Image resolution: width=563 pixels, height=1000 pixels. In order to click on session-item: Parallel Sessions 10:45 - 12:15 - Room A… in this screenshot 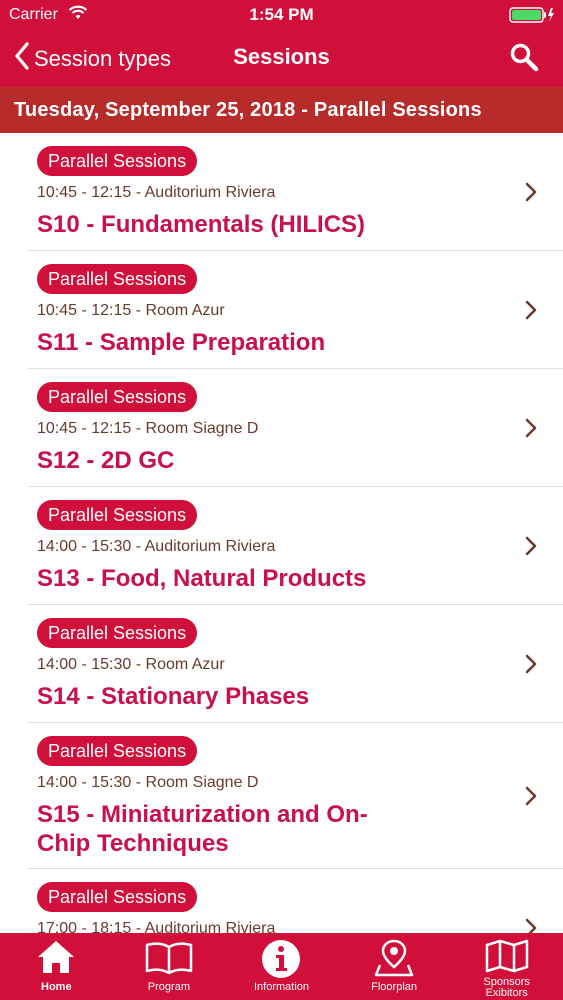, I will do `click(295, 310)`.